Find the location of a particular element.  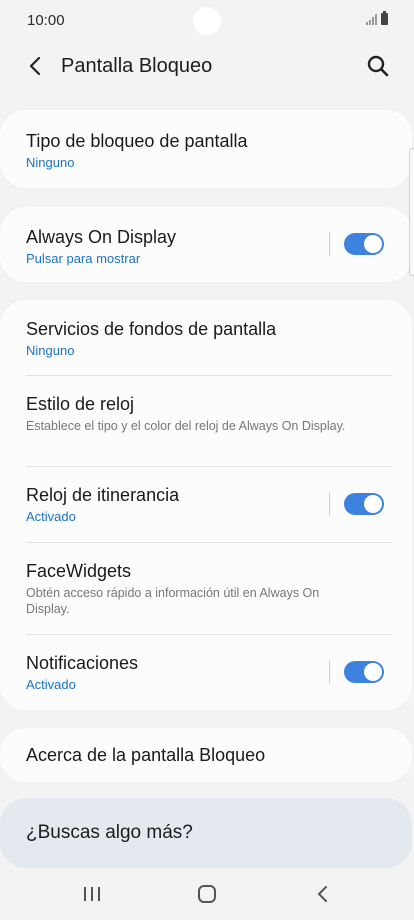

lock-type-value: Ninguno is located at coordinates (50, 162).